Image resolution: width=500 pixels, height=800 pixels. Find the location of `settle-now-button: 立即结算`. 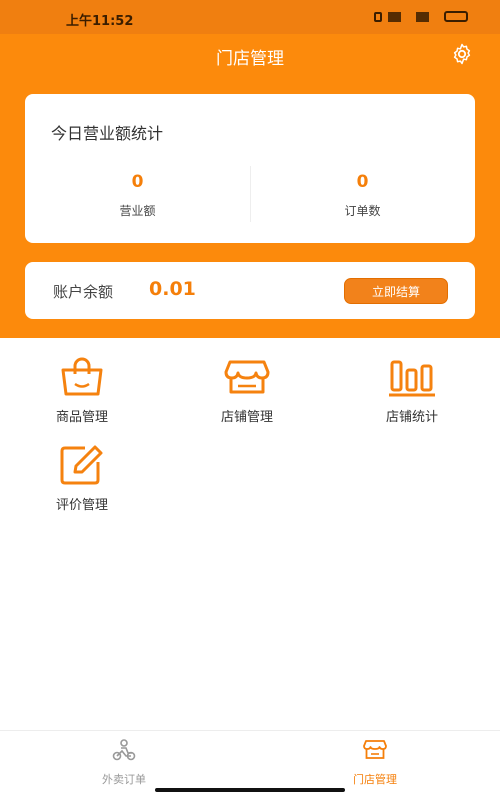

settle-now-button: 立即结算 is located at coordinates (396, 291).